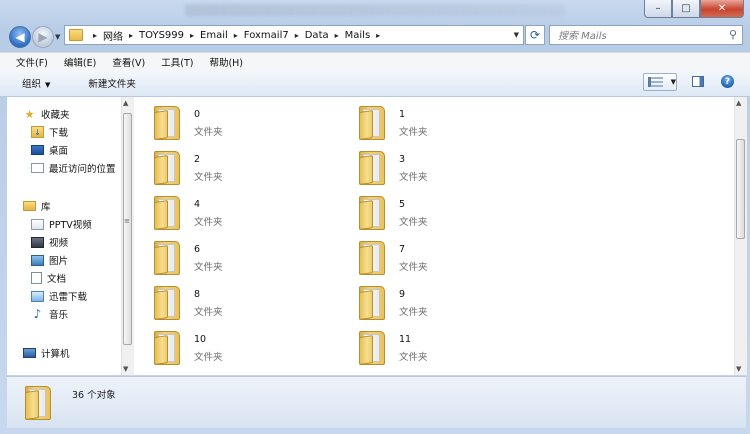 The width and height of the screenshot is (750, 434). Describe the element at coordinates (439, 257) in the screenshot. I see `folder-item: 7 文件夹` at that location.